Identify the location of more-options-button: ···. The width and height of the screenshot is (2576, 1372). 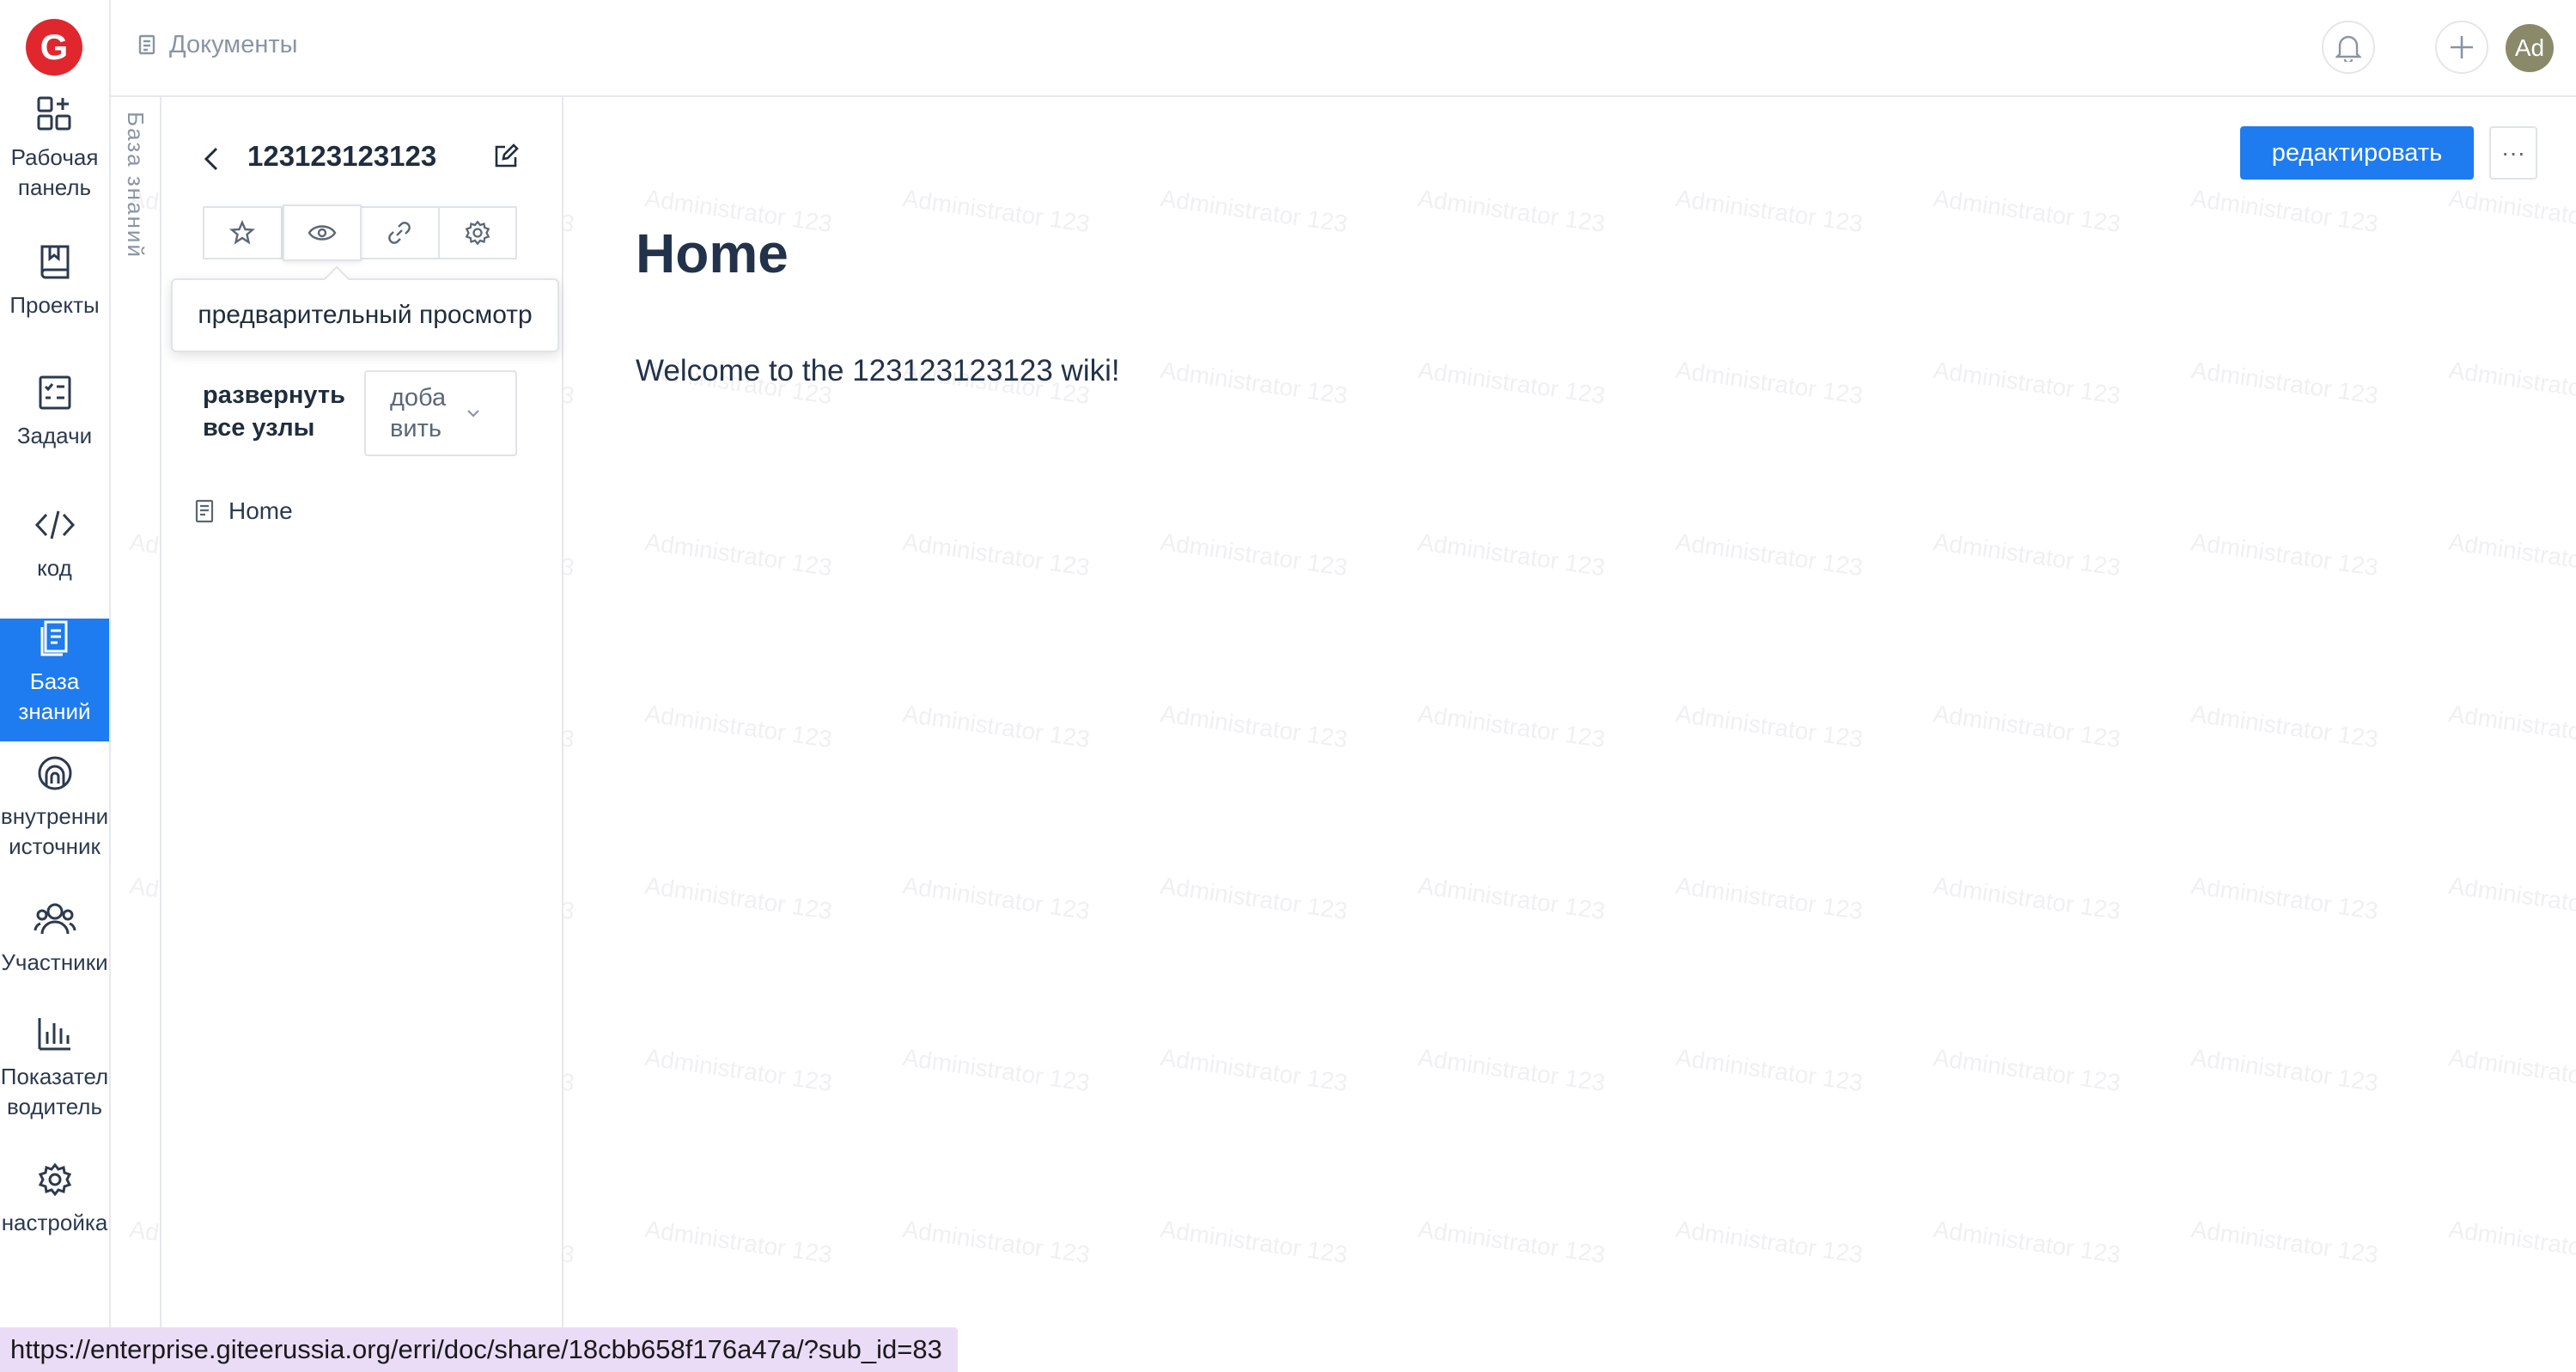
(2513, 153).